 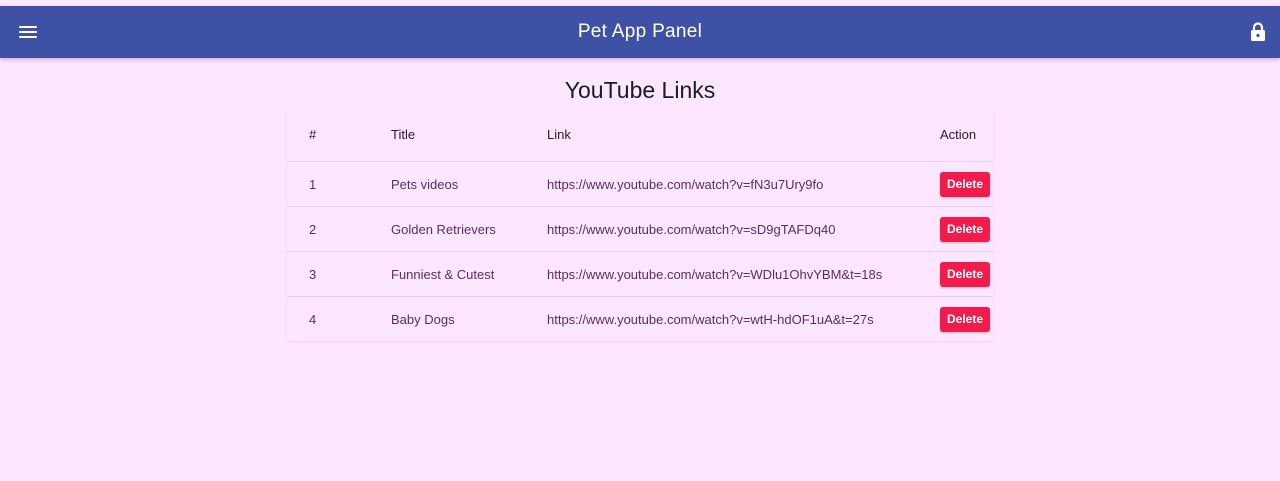 I want to click on row-title: Golden Retrievers, so click(x=469, y=229).